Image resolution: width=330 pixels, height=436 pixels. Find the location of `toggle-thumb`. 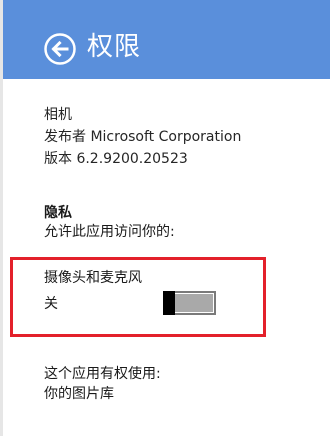

toggle-thumb is located at coordinates (169, 303).